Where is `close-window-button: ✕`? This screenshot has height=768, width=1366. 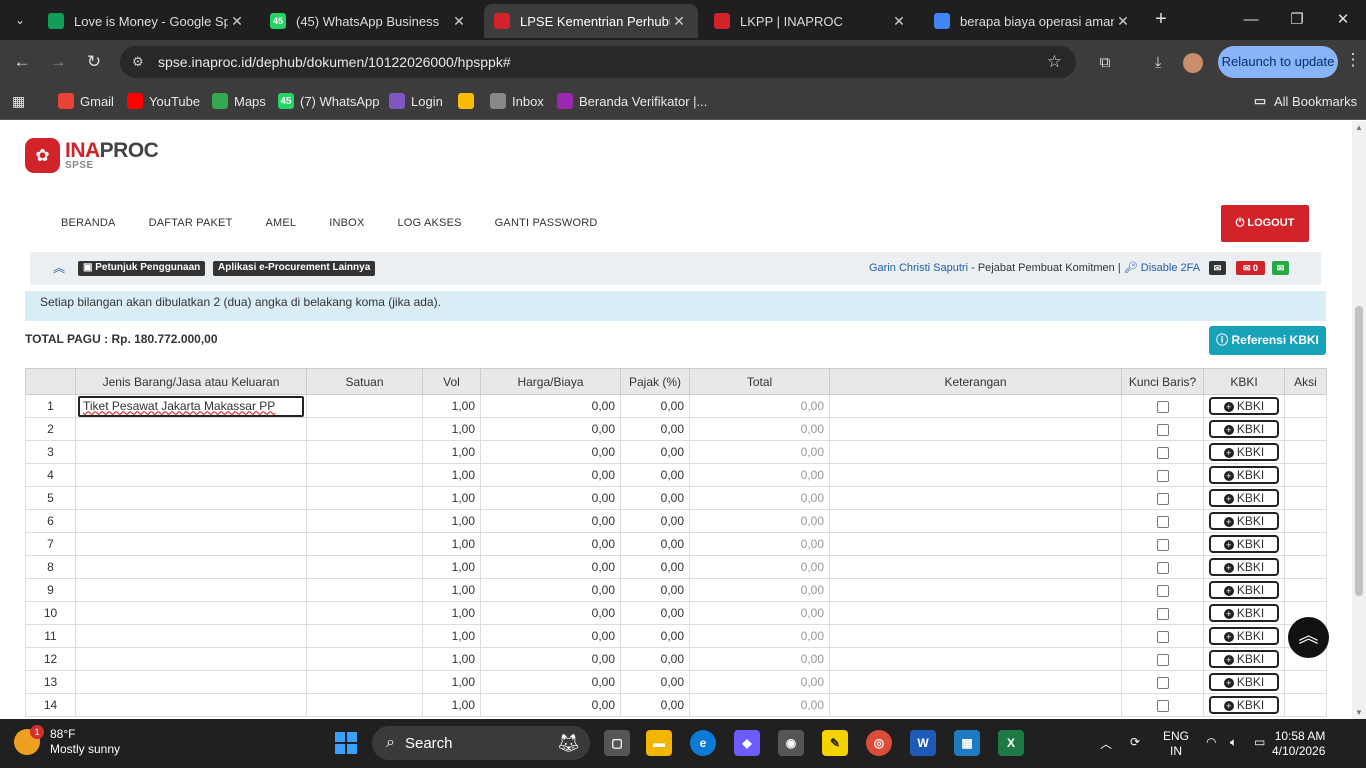 close-window-button: ✕ is located at coordinates (1343, 20).